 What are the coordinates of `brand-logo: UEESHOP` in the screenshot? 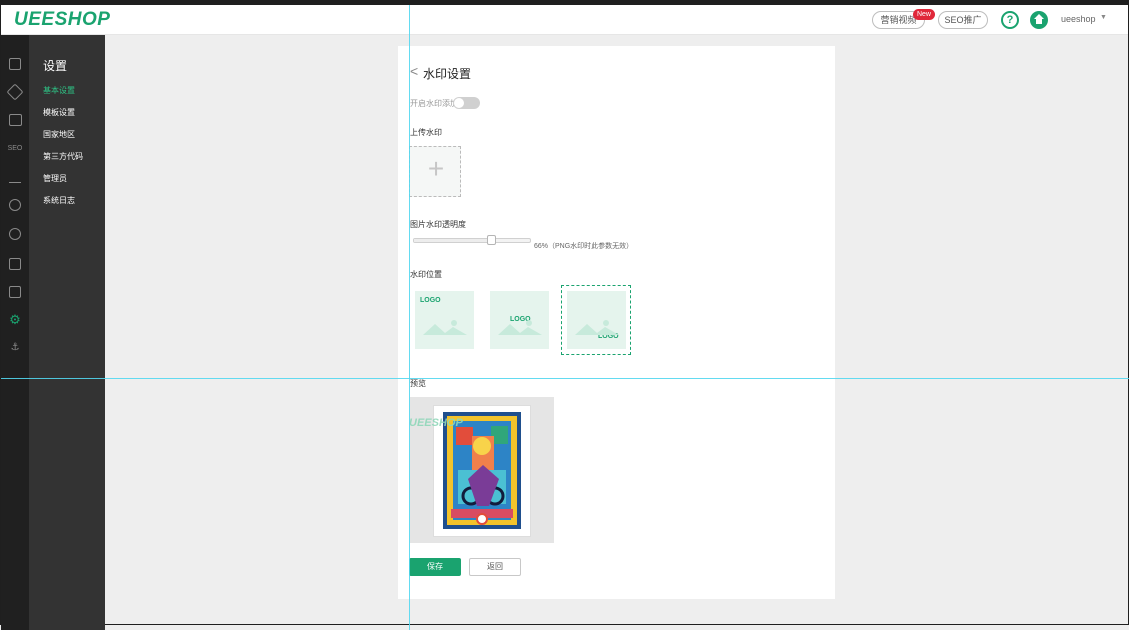 It's located at (62, 20).